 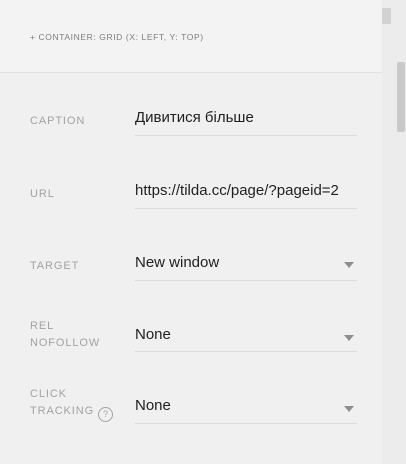 I want to click on click-tracking-label-line1: CLICK, so click(x=48, y=394).